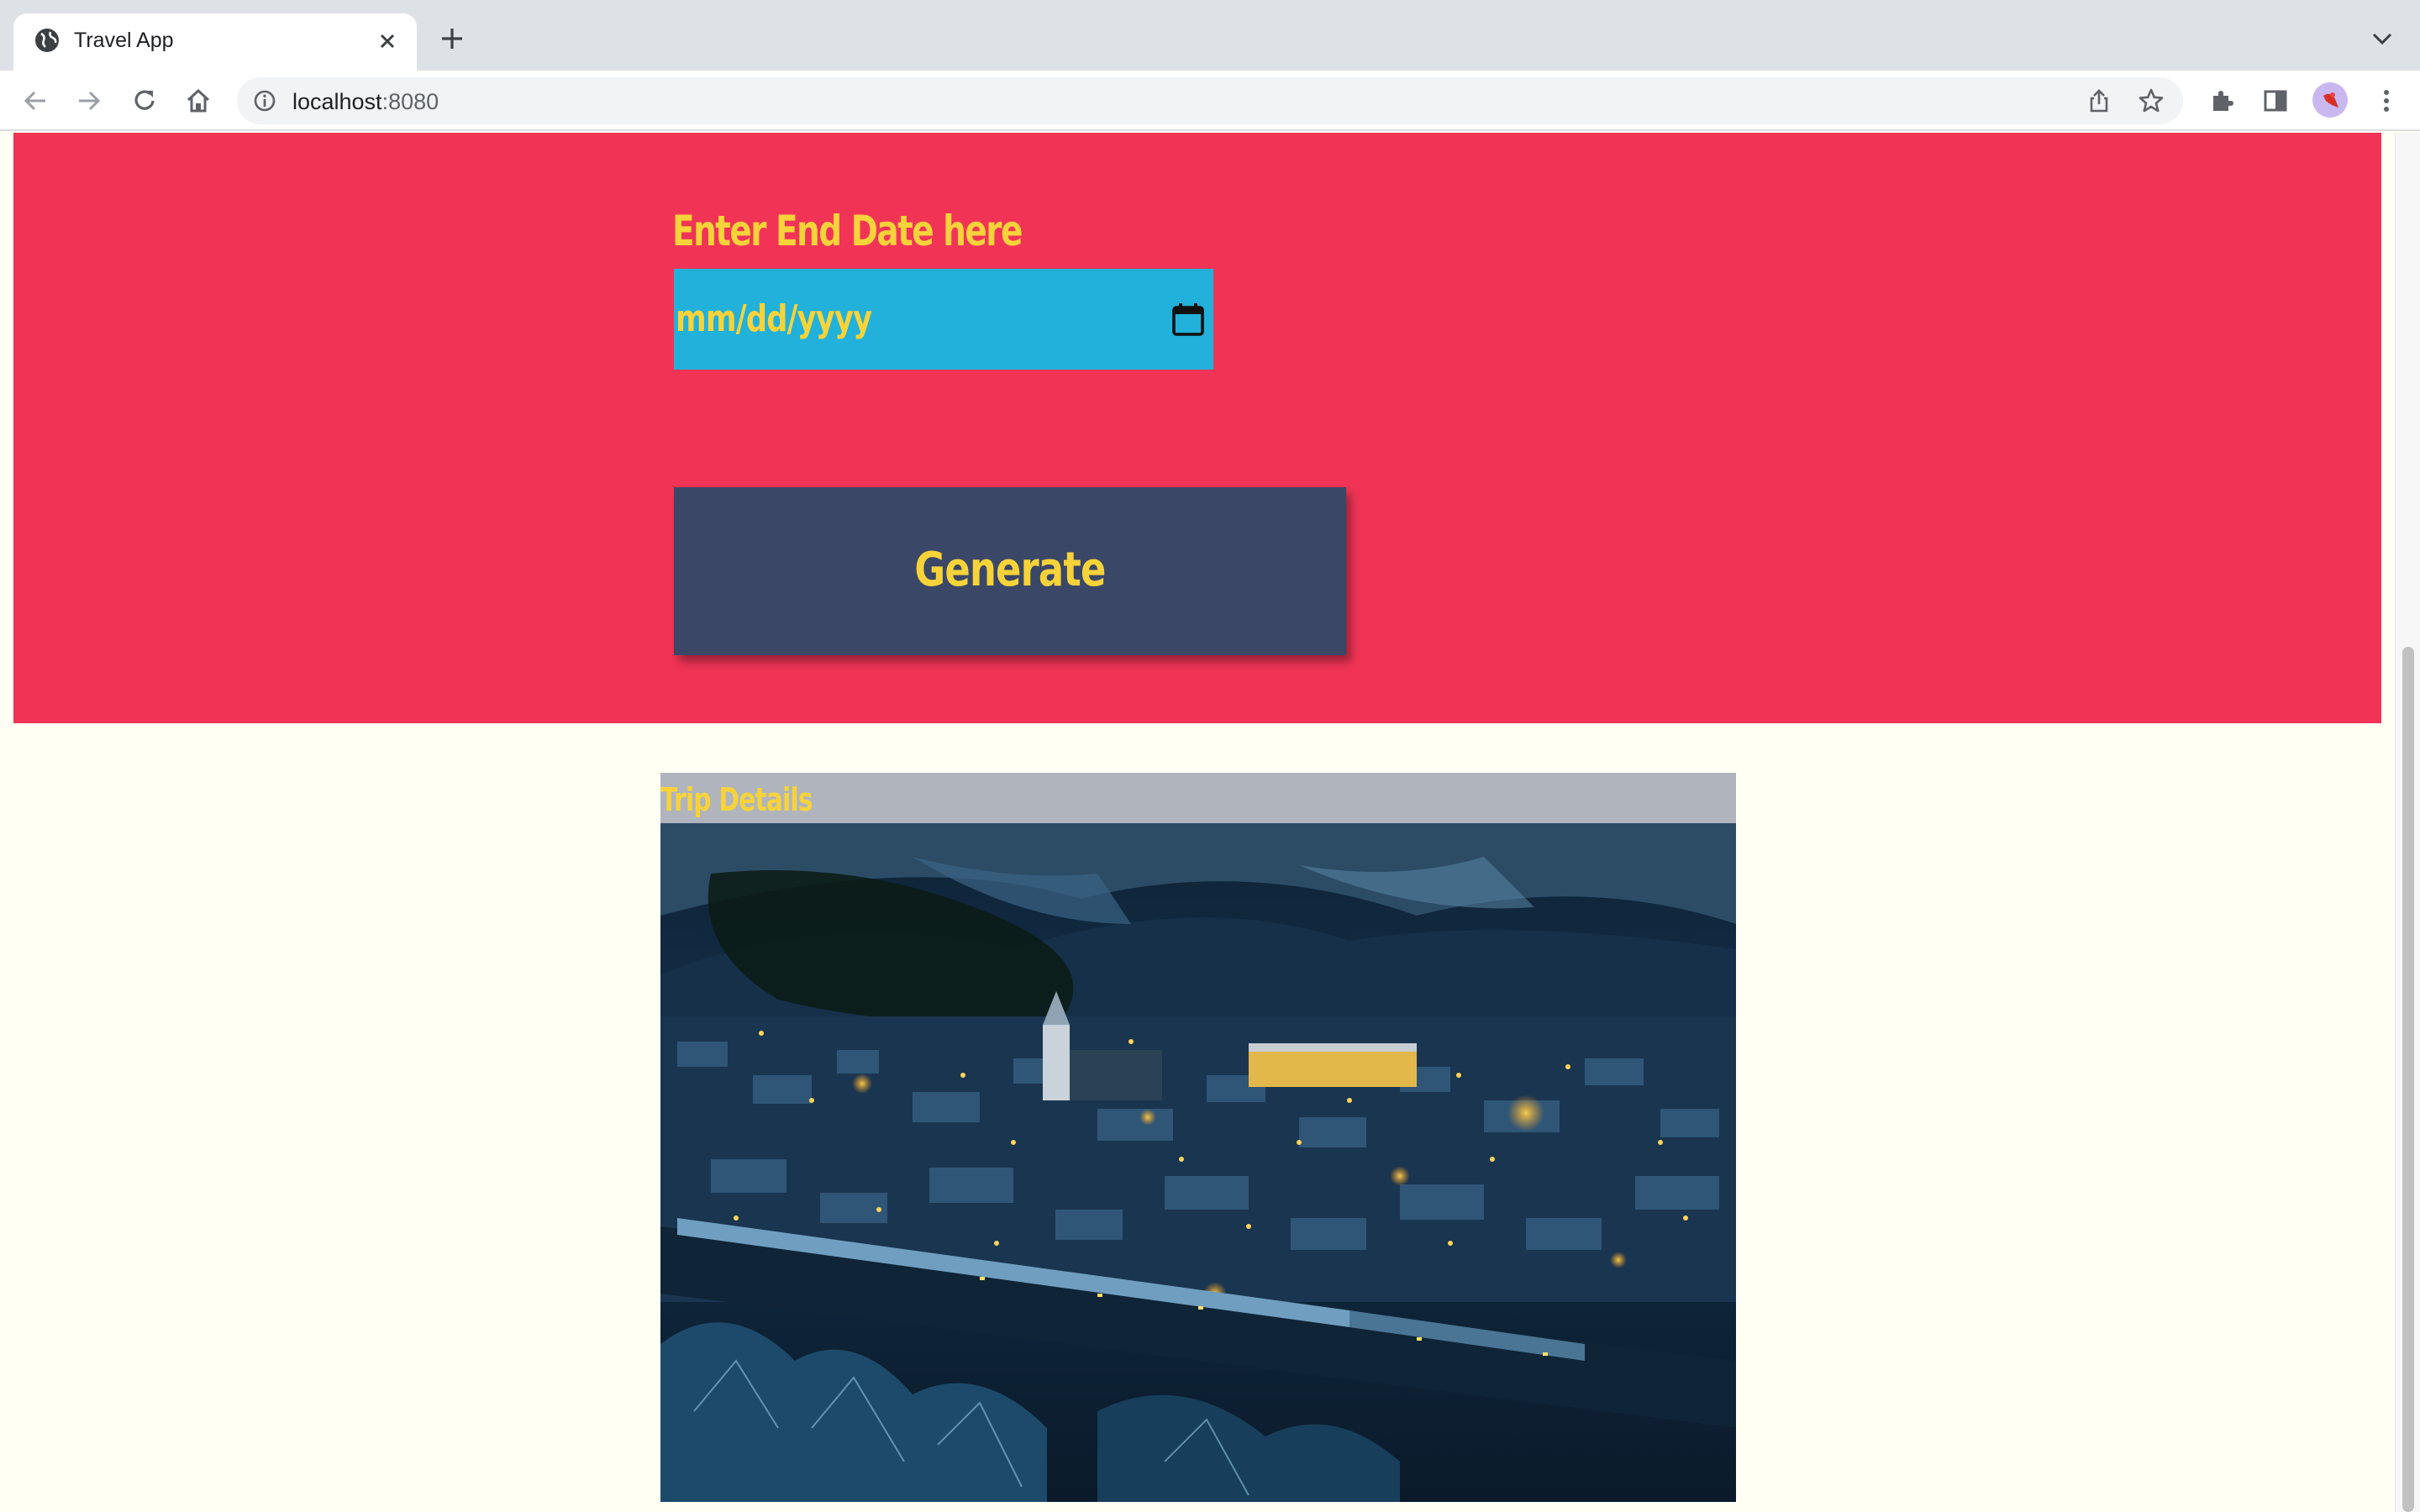 The image size is (2420, 1512). I want to click on generate-button-label: Generate, so click(1010, 570).